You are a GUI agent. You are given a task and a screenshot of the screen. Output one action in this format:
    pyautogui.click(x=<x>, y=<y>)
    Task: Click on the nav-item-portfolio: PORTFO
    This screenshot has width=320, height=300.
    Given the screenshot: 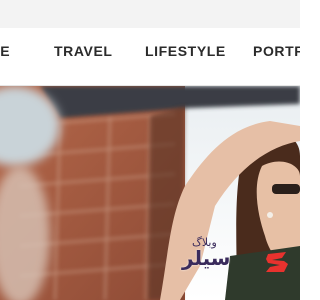 What is the action you would take?
    pyautogui.click(x=276, y=51)
    